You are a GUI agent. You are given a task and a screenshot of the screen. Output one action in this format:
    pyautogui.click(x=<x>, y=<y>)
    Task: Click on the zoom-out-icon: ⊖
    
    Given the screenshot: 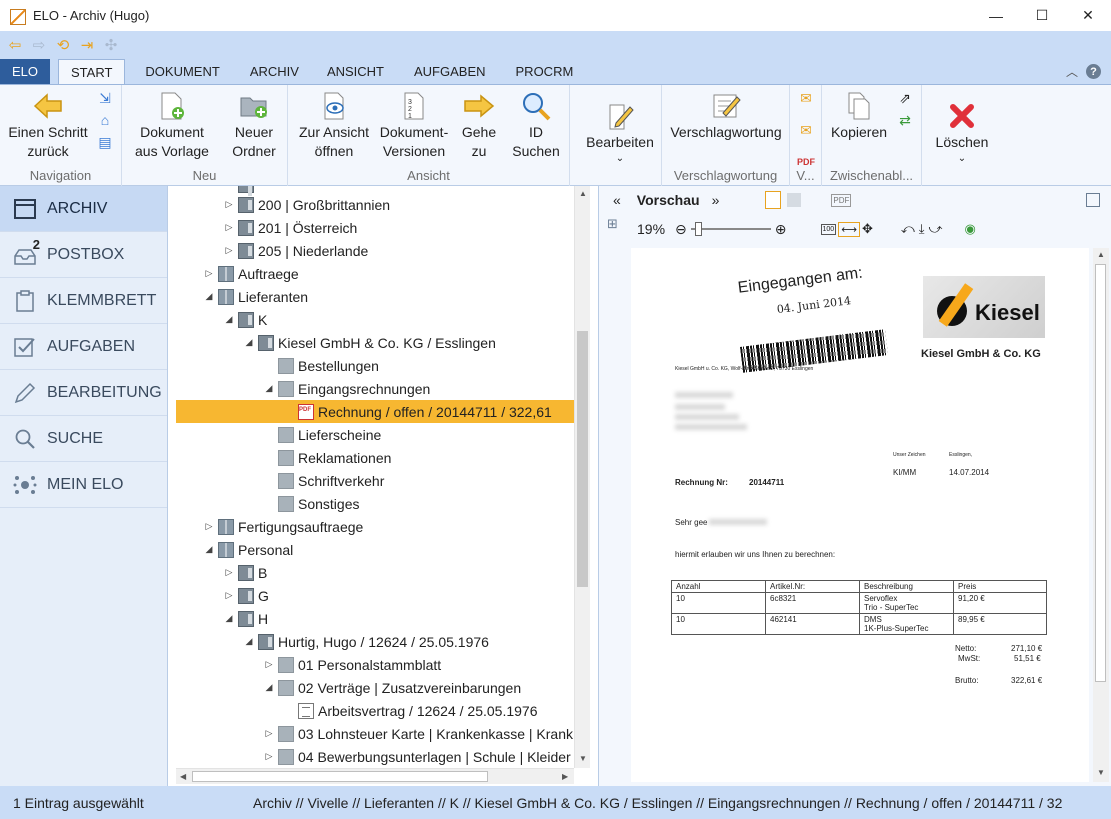 What is the action you would take?
    pyautogui.click(x=681, y=229)
    